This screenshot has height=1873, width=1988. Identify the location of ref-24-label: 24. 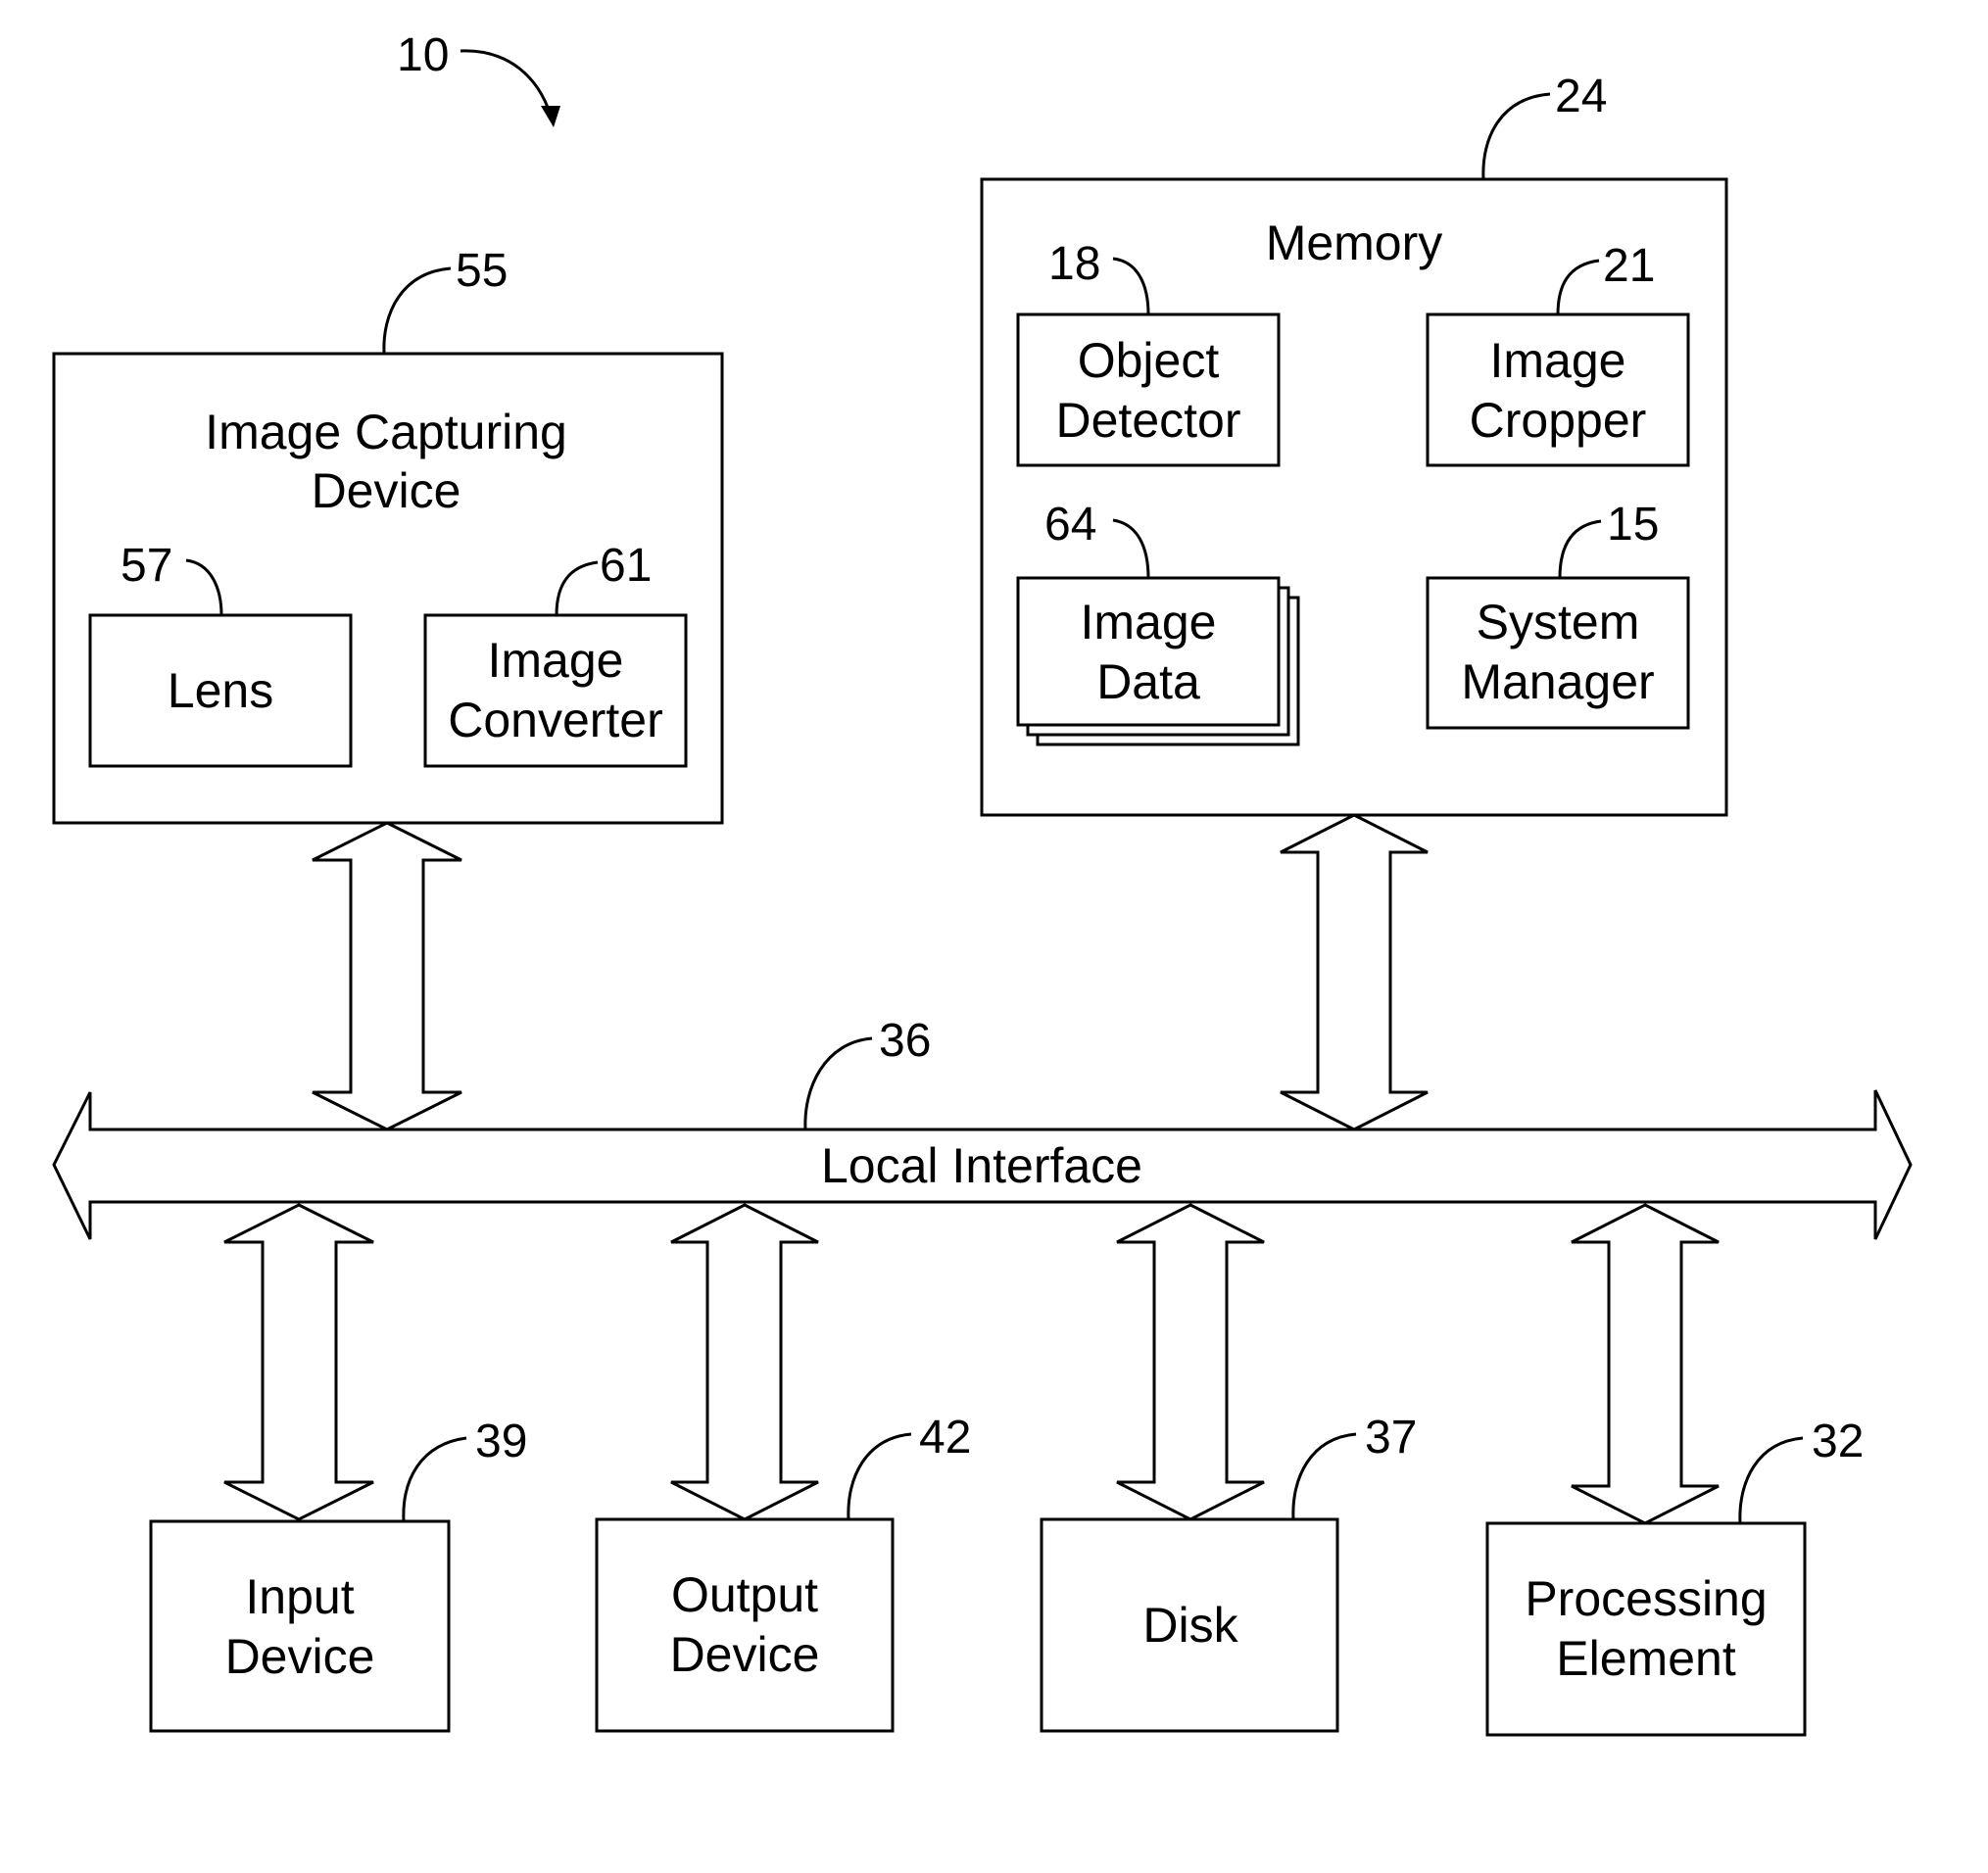
(1581, 96).